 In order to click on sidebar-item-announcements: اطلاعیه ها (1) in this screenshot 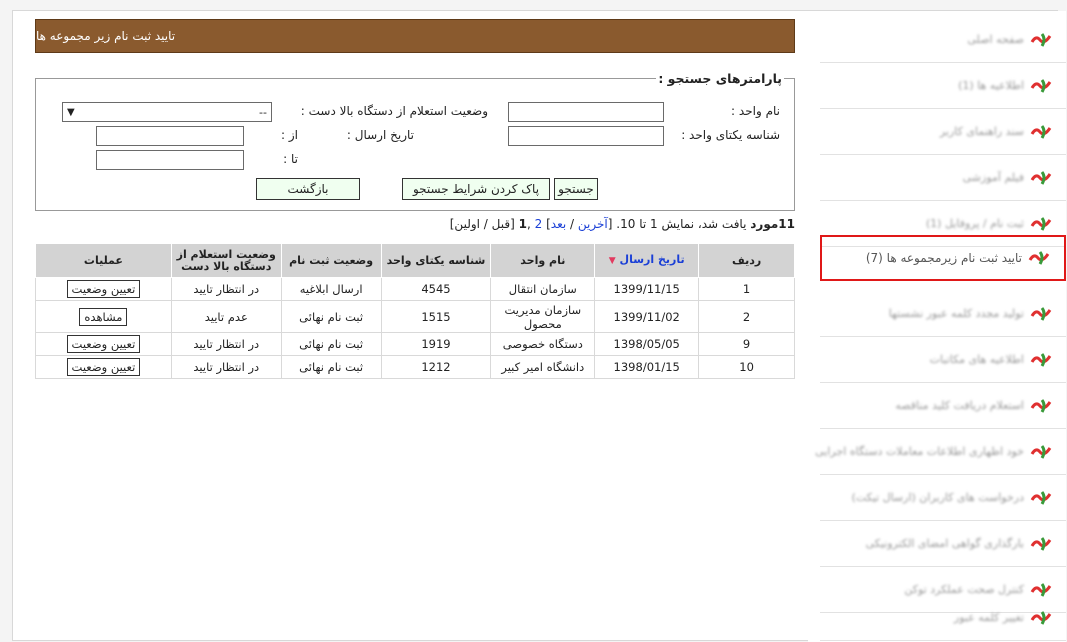, I will do `click(943, 86)`.